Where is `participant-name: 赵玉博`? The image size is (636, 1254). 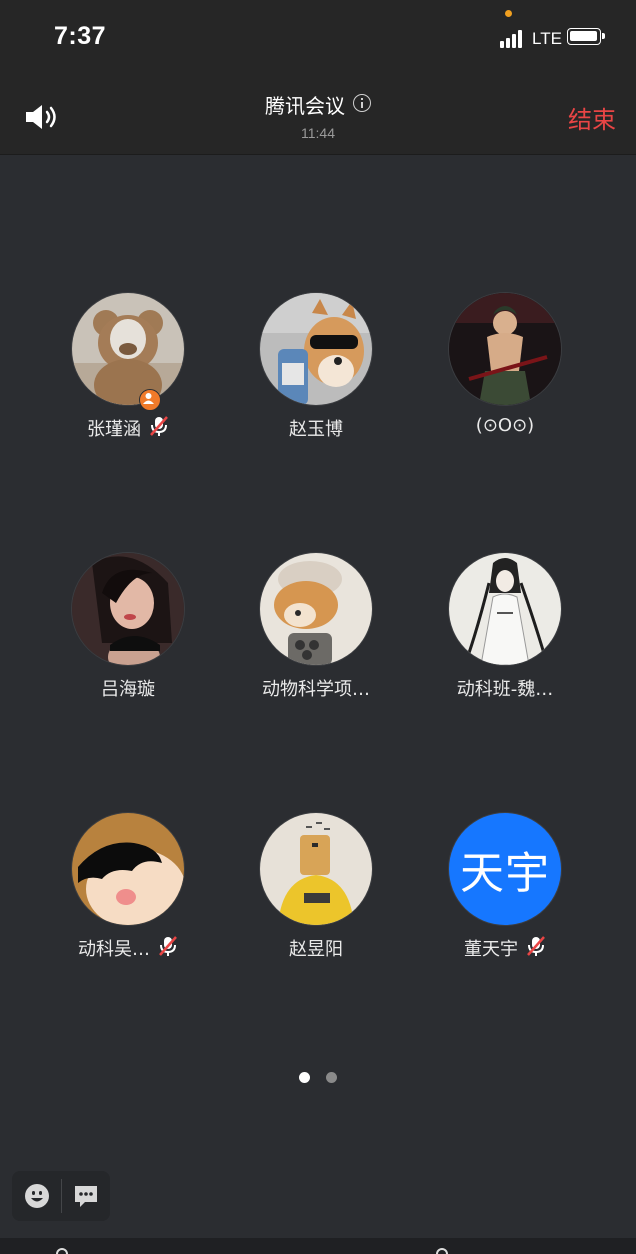
participant-name: 赵玉博 is located at coordinates (316, 429).